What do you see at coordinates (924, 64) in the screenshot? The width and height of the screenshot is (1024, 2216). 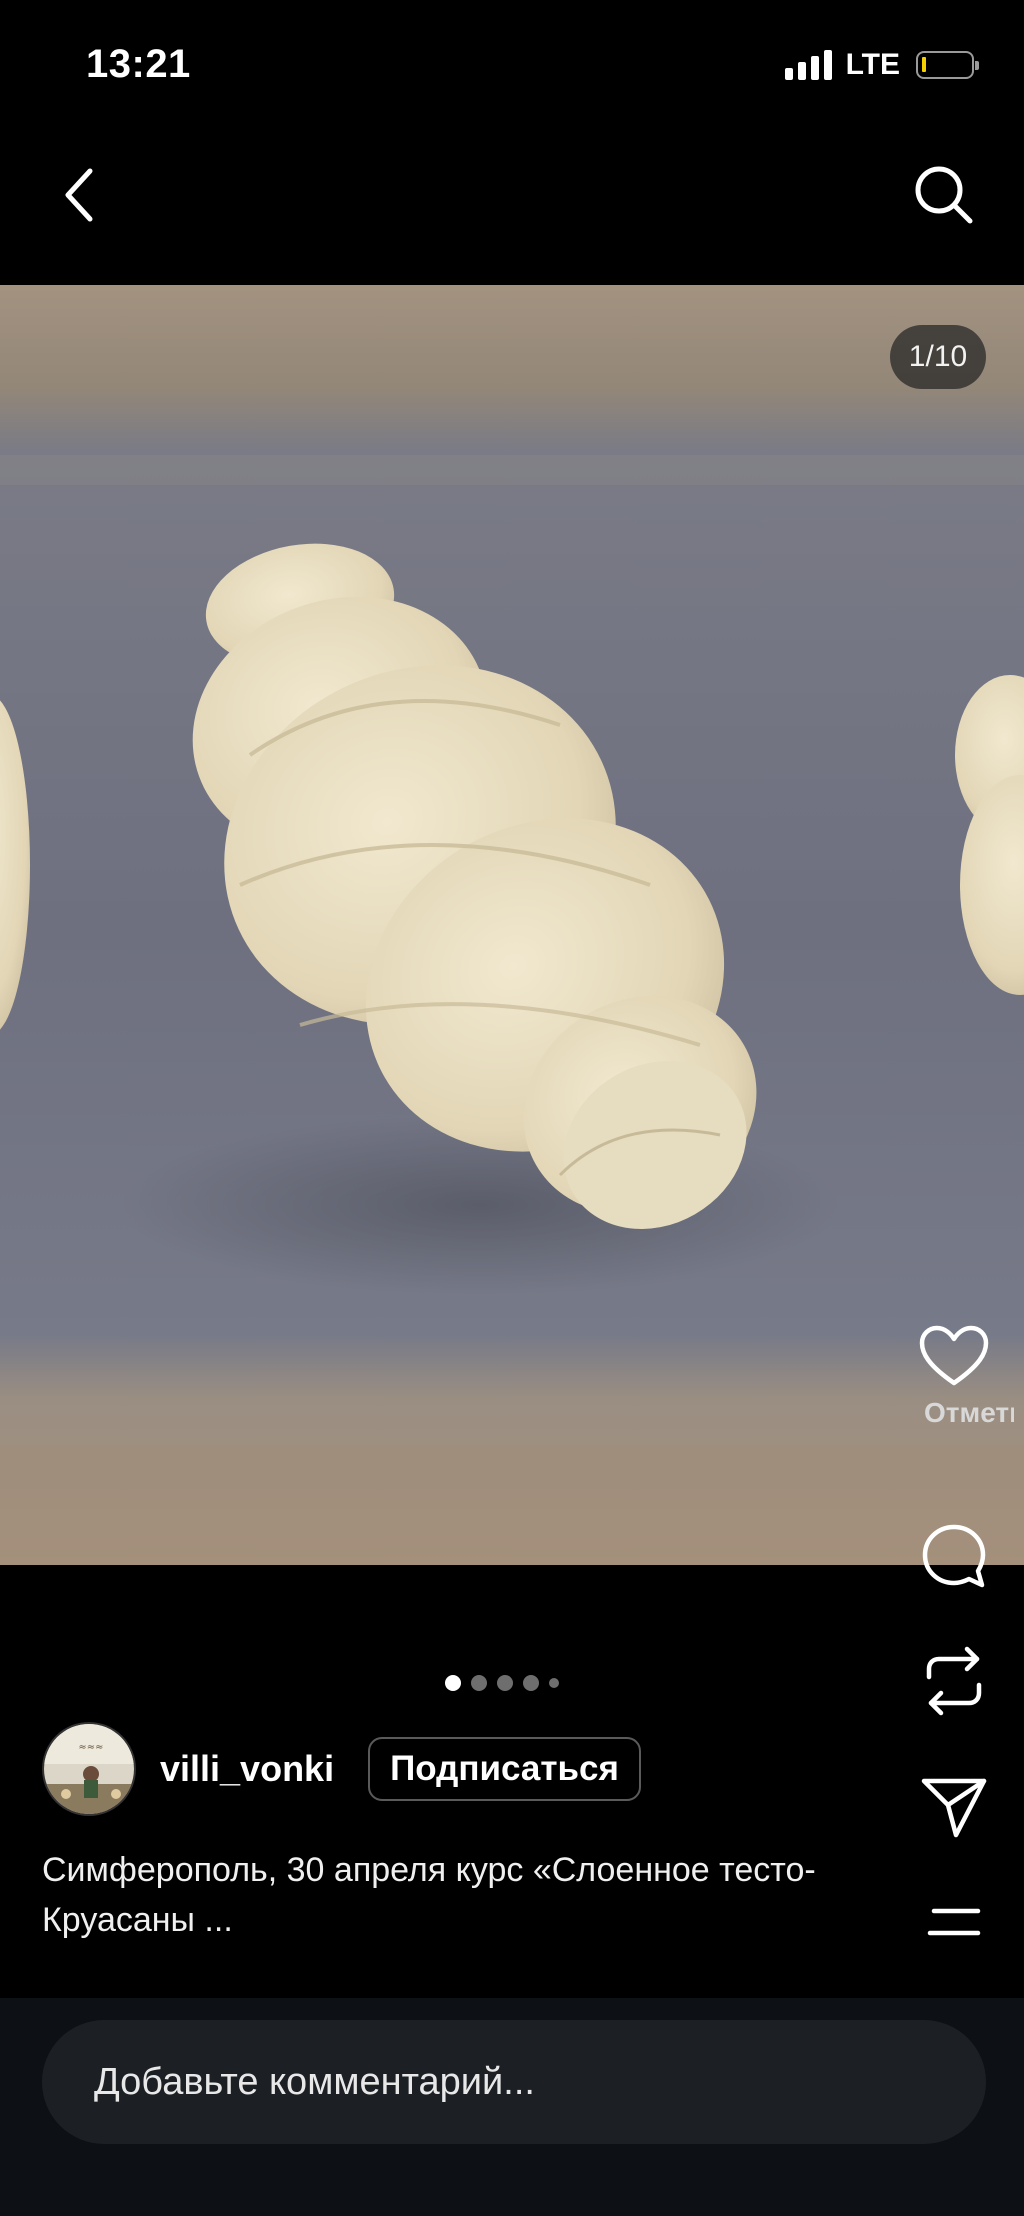 I see `battery-level` at bounding box center [924, 64].